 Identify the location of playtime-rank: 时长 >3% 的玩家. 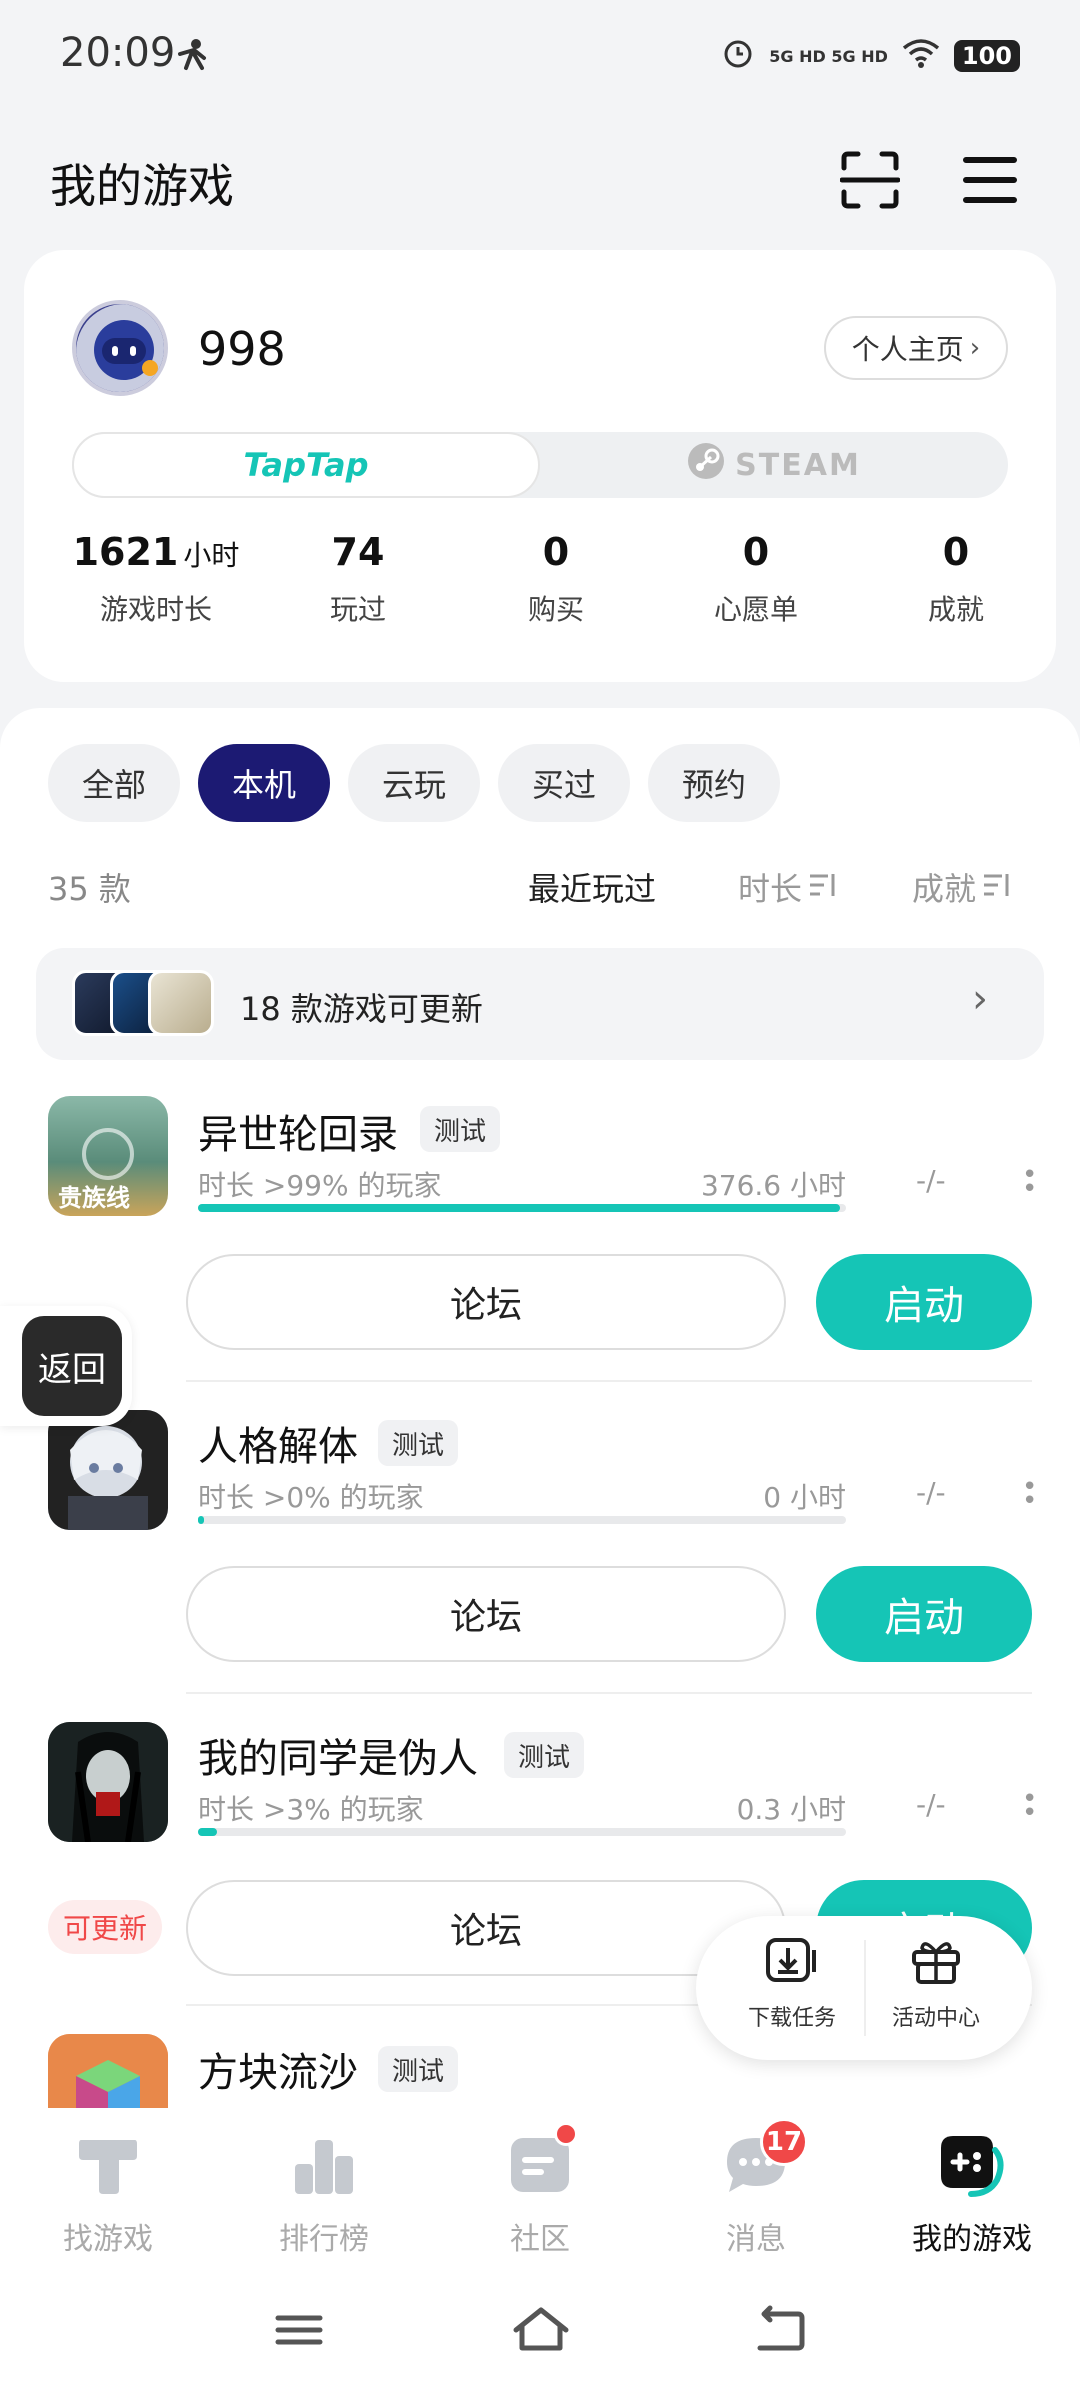
(311, 1809).